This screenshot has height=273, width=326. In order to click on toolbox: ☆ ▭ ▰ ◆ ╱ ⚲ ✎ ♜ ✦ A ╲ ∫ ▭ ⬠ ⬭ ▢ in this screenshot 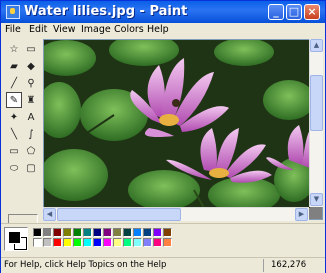, I will do `click(22, 147)`.